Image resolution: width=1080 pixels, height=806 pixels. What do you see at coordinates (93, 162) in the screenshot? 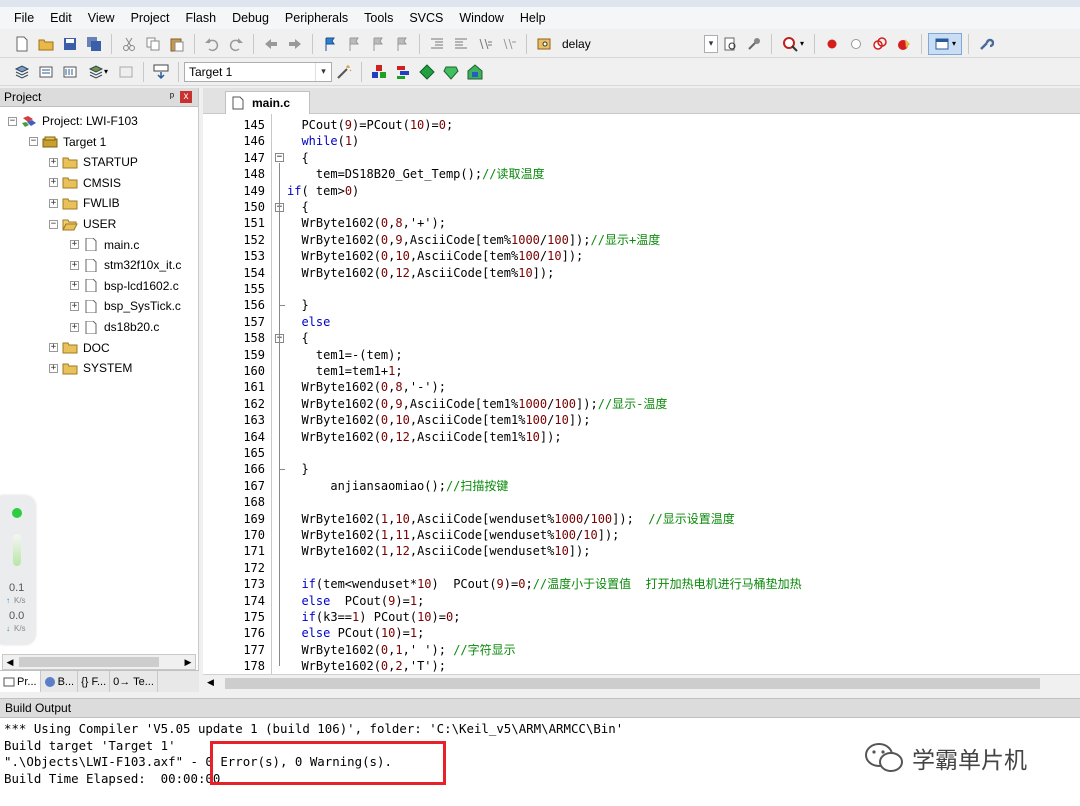
I see `tree-item-folder: + STARTUP` at bounding box center [93, 162].